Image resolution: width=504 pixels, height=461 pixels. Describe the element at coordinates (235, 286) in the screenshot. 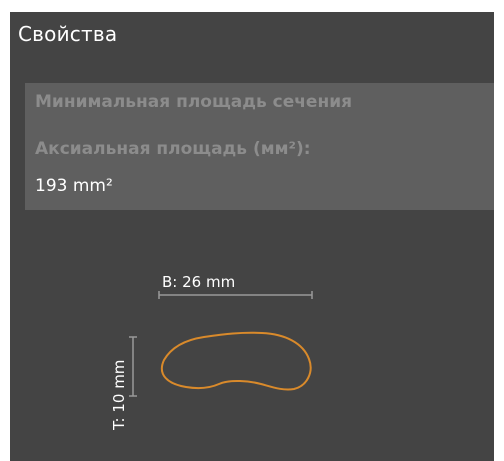

I see `width-dimension: B: 26 mm` at that location.